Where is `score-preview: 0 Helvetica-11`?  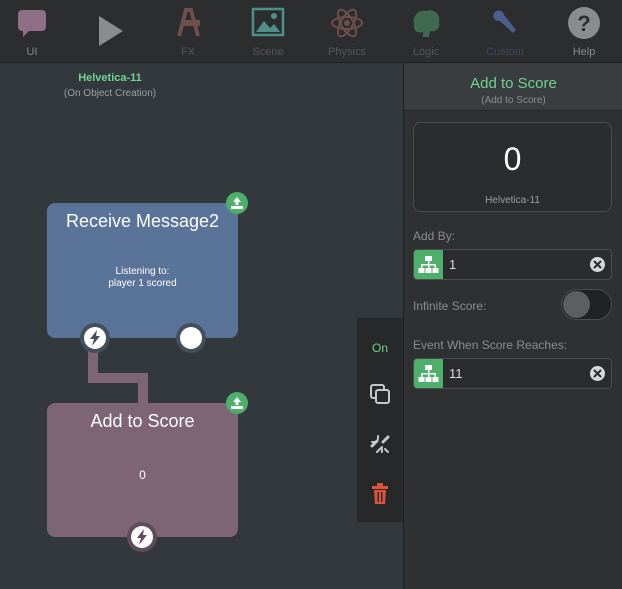
score-preview: 0 Helvetica-11 is located at coordinates (512, 167).